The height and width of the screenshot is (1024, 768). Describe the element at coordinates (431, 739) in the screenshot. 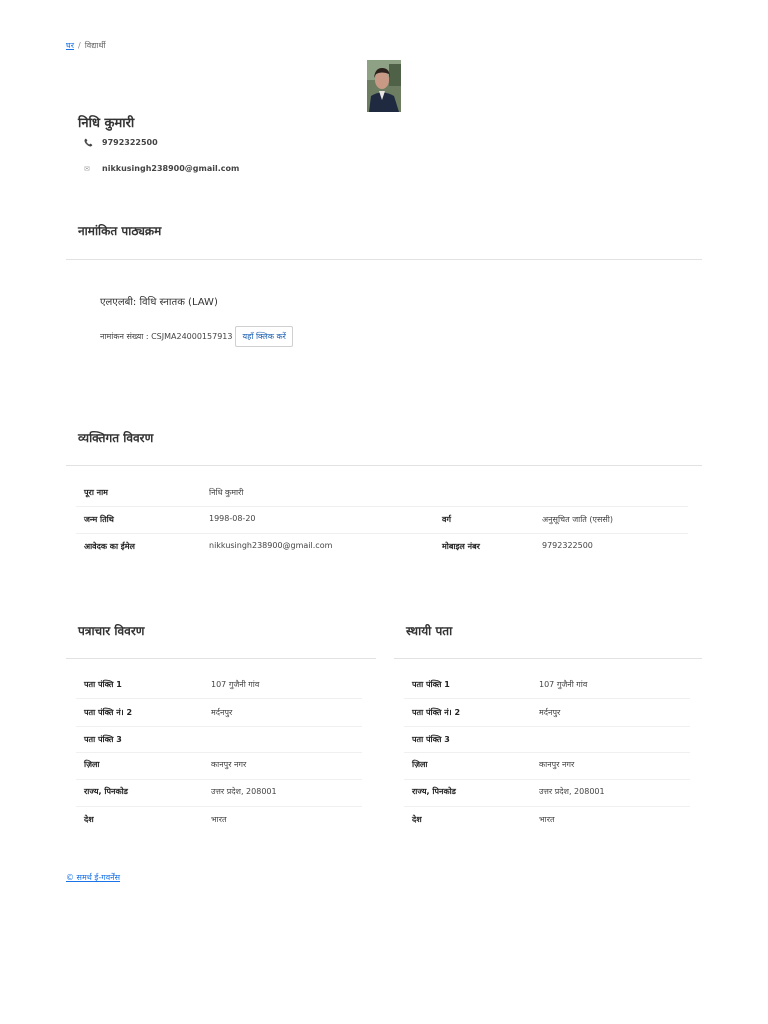

I see `perm-line3-label: पता पंक्ति 3` at that location.